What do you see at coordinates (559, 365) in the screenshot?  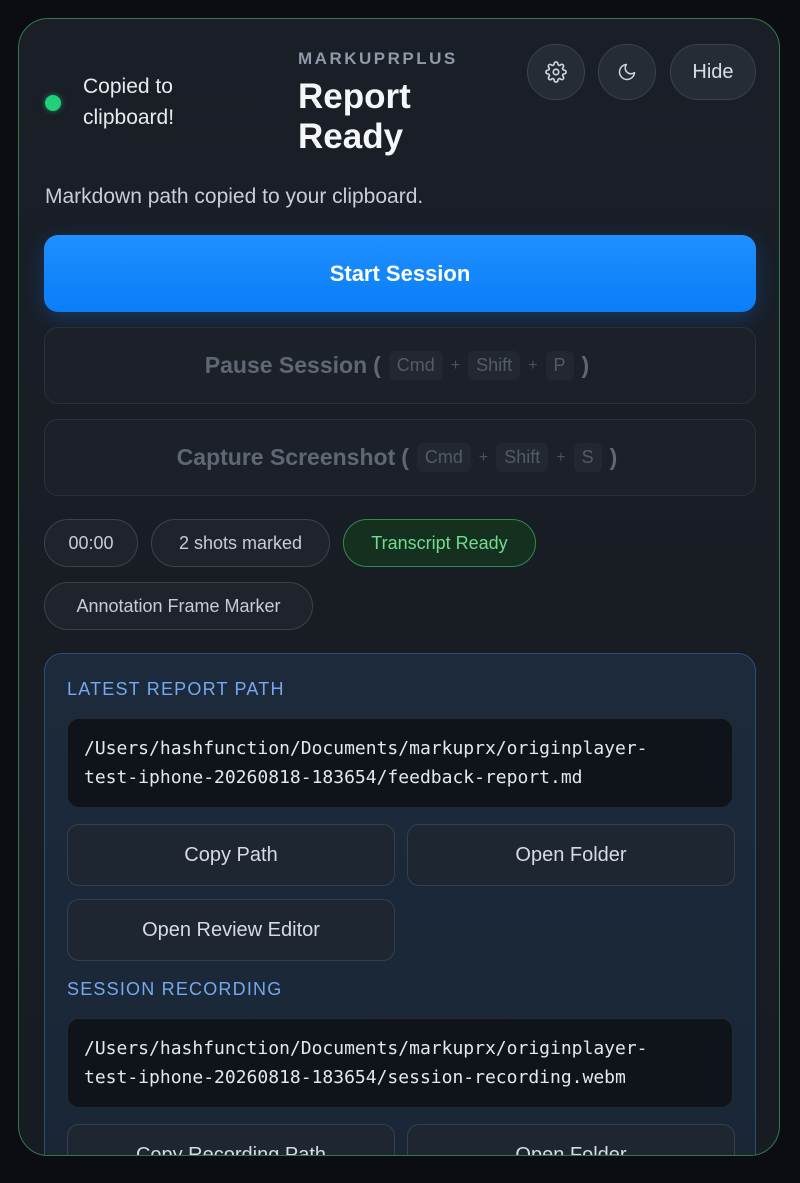 I see `kbd-p: P` at bounding box center [559, 365].